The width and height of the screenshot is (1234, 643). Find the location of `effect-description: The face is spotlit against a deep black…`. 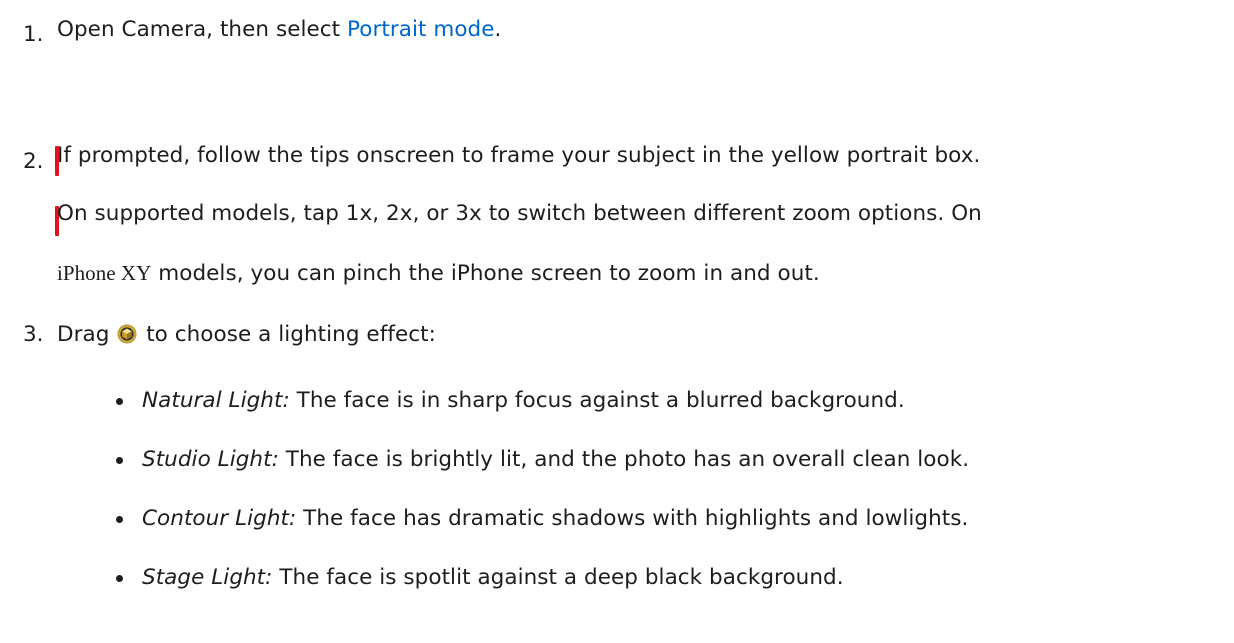

effect-description: The face is spotlit against a deep black… is located at coordinates (558, 577).